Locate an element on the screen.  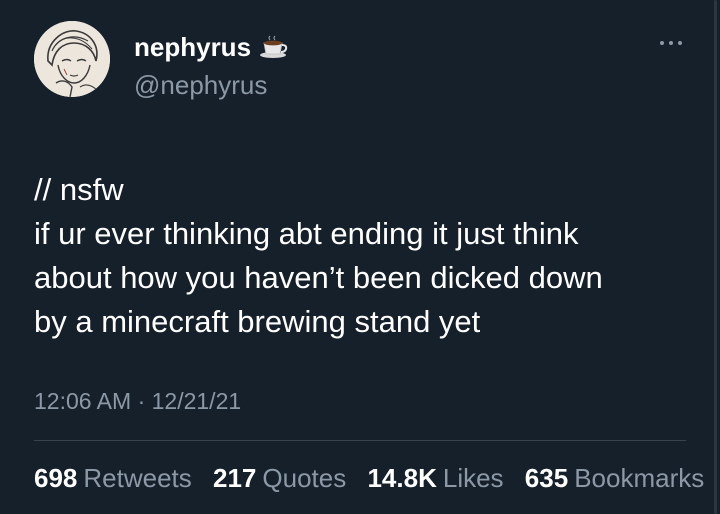
quotes-count: 217 is located at coordinates (235, 478).